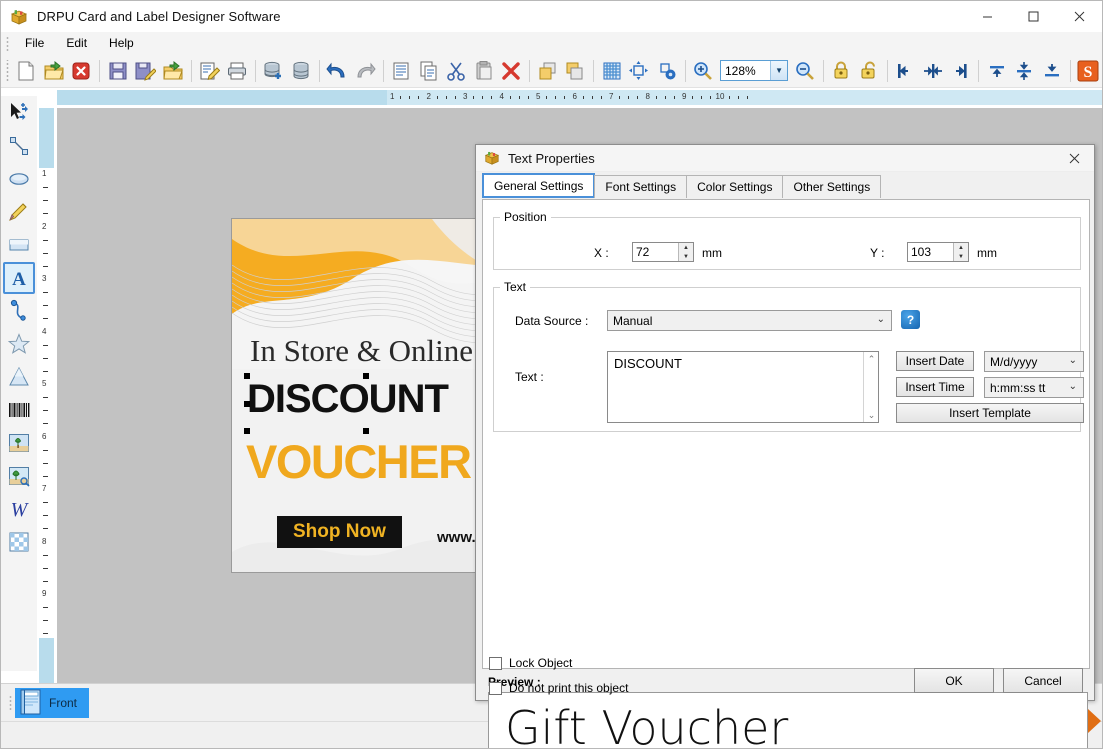  I want to click on align-middle-icon, so click(1025, 71).